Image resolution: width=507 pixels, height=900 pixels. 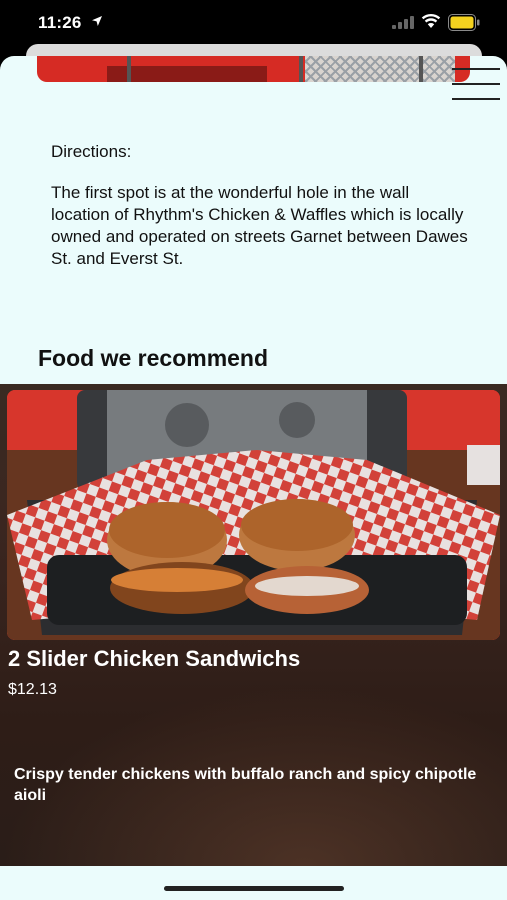 What do you see at coordinates (32, 689) in the screenshot?
I see `food-item-price: $12.13` at bounding box center [32, 689].